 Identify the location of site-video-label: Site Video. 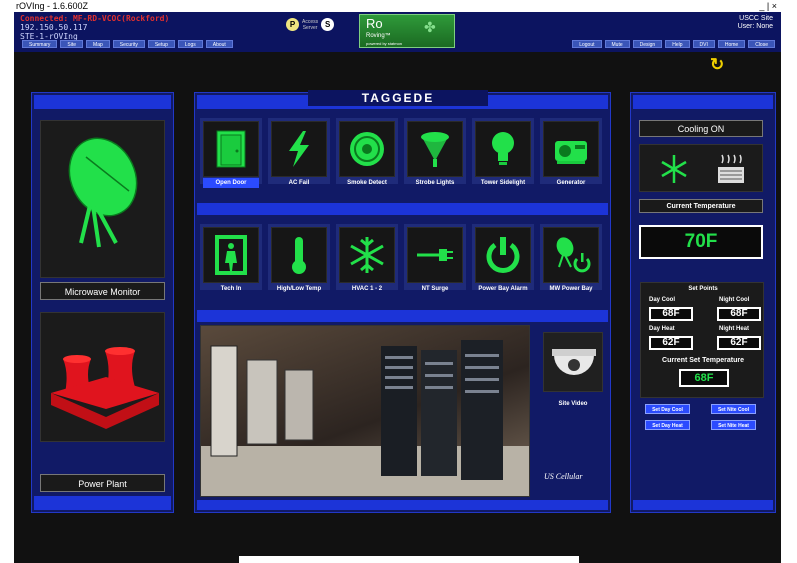
(573, 404).